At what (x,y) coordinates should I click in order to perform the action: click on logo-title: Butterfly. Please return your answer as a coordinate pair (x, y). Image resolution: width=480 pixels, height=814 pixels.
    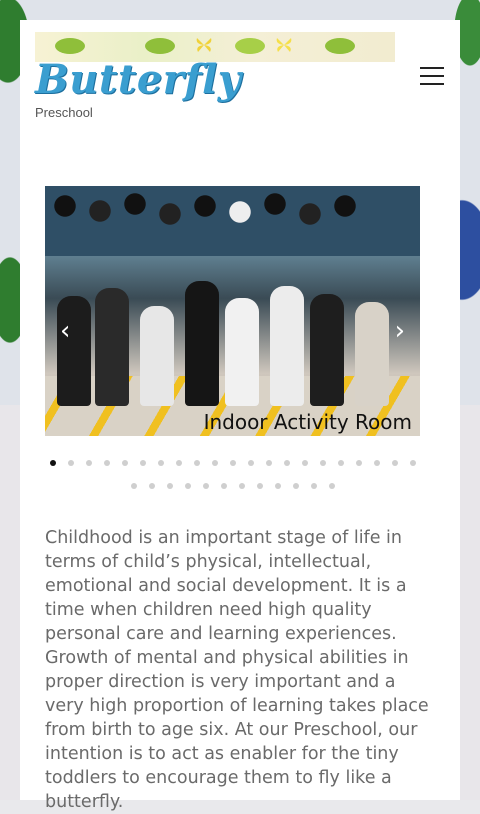
    Looking at the image, I should click on (138, 79).